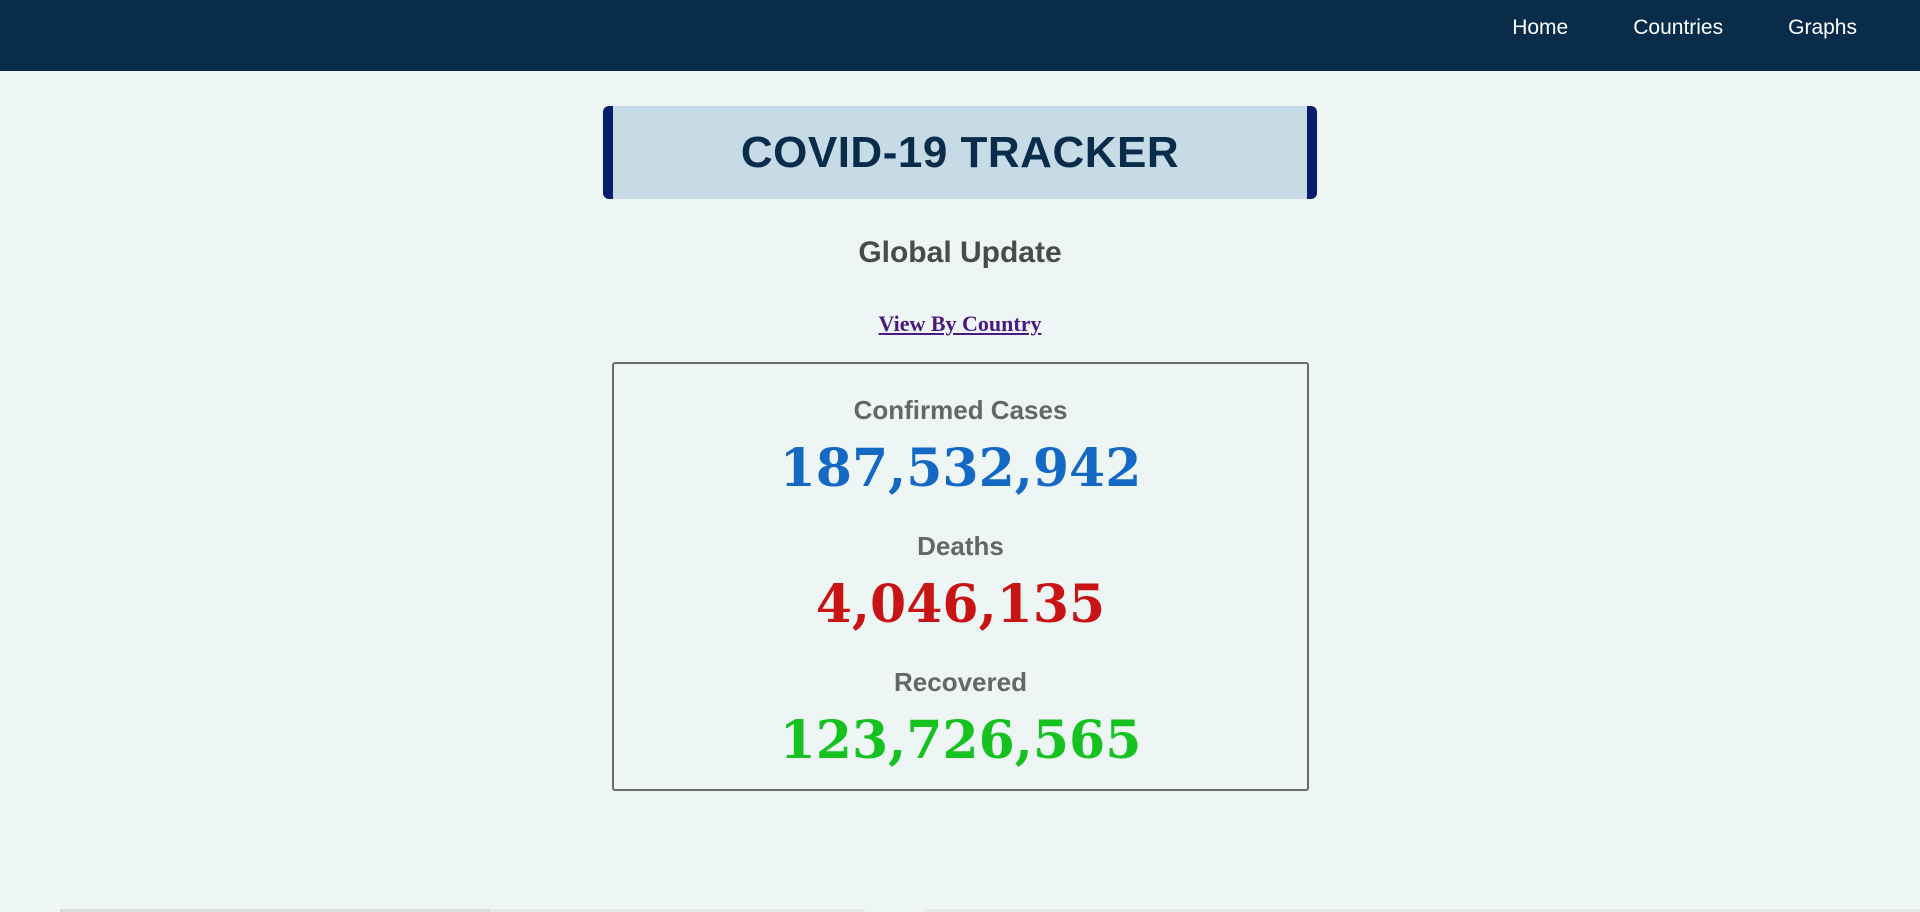  Describe the element at coordinates (960, 682) in the screenshot. I see `recovered-label: Recovered` at that location.